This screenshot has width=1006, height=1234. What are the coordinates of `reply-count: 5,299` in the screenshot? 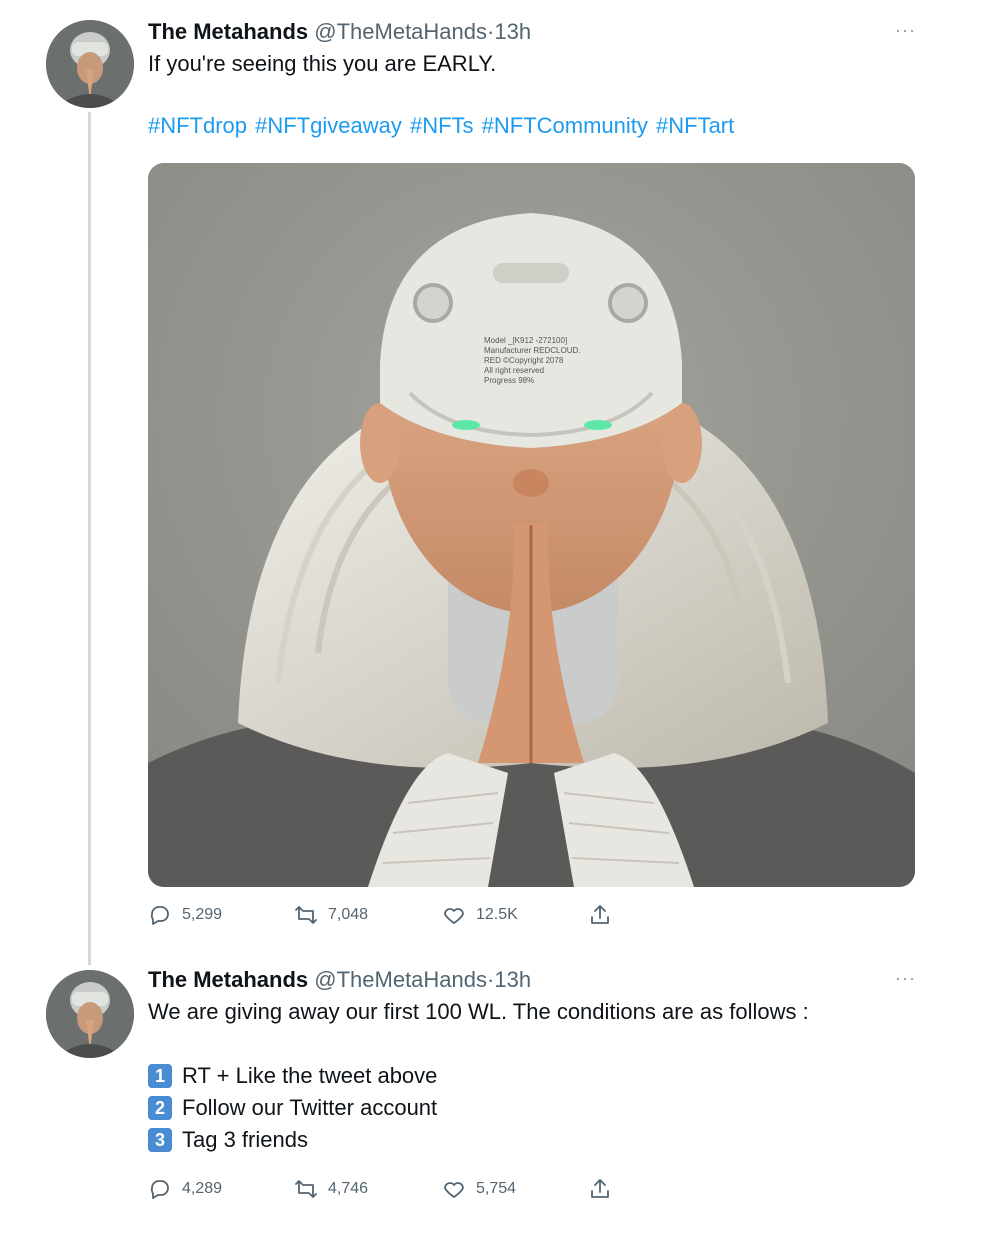 It's located at (202, 914).